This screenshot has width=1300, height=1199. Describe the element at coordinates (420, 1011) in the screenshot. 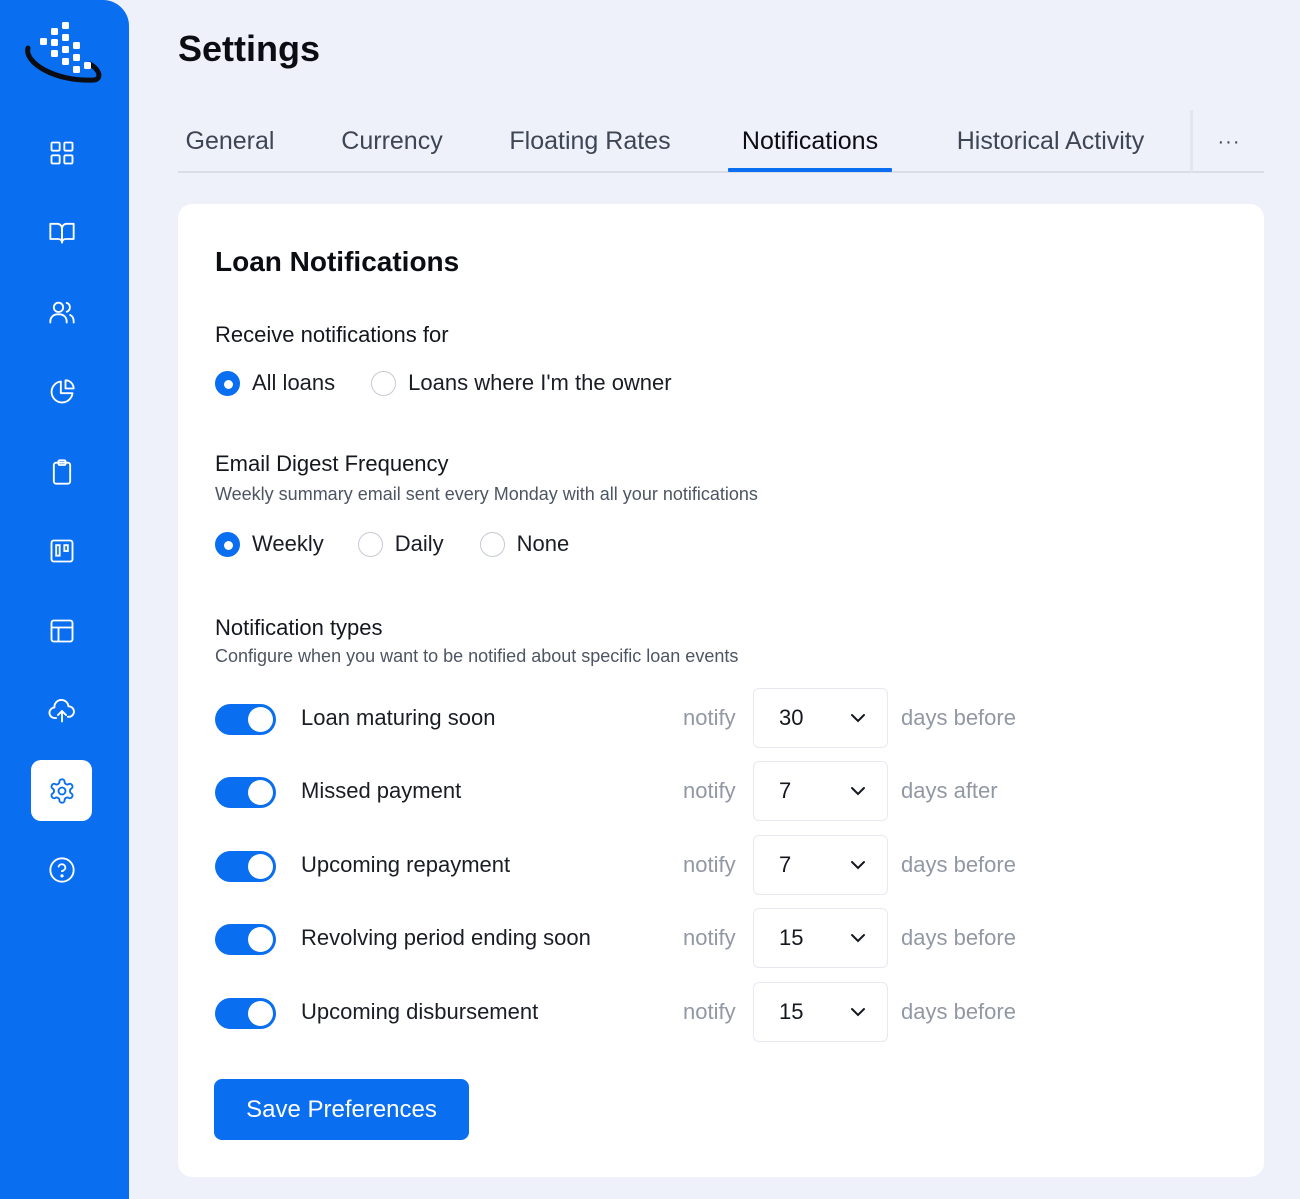

I see `notification-type-label: Upcoming disbursement` at that location.